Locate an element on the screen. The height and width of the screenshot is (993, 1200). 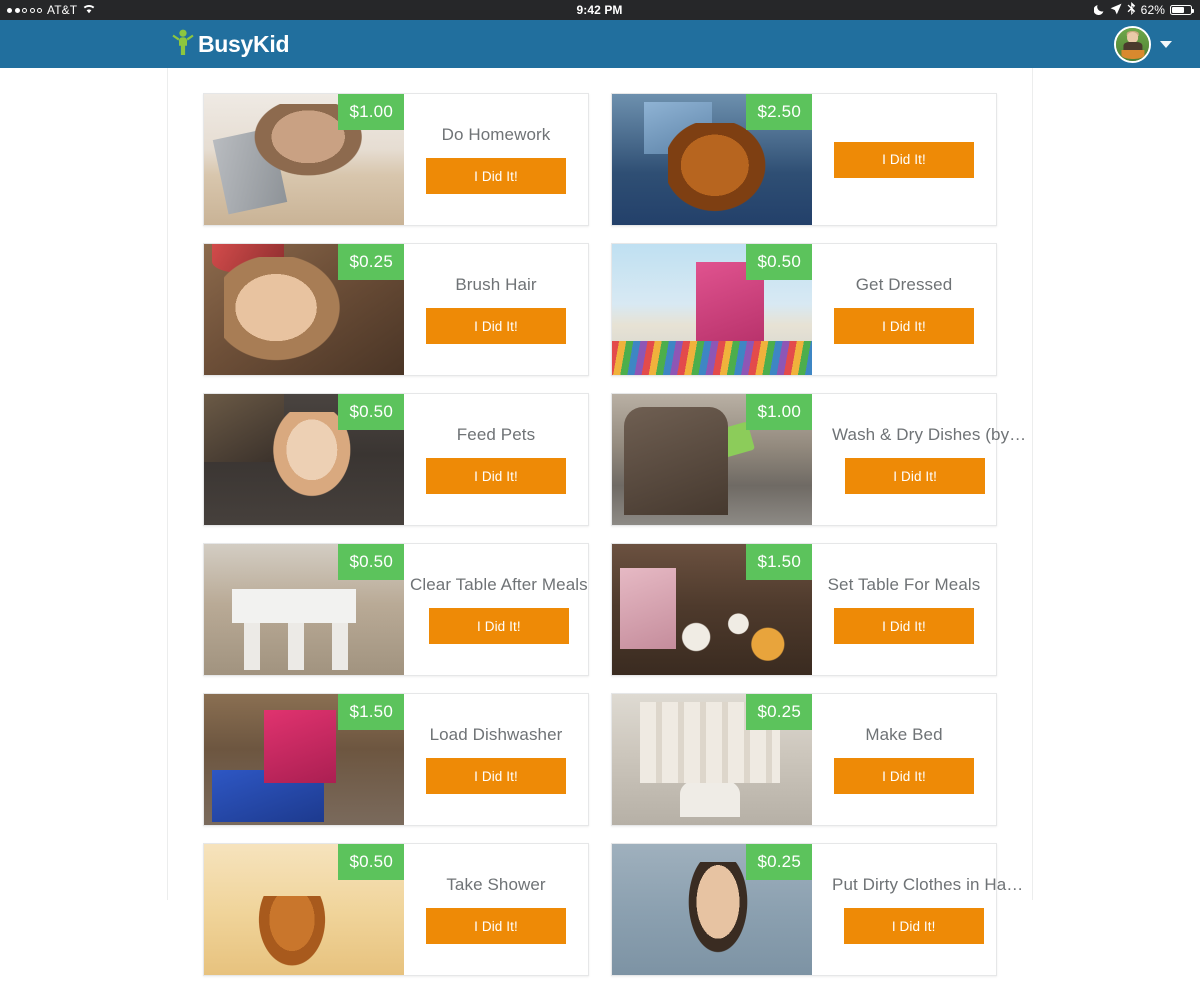
bluetooth-icon is located at coordinates (1131, 10).